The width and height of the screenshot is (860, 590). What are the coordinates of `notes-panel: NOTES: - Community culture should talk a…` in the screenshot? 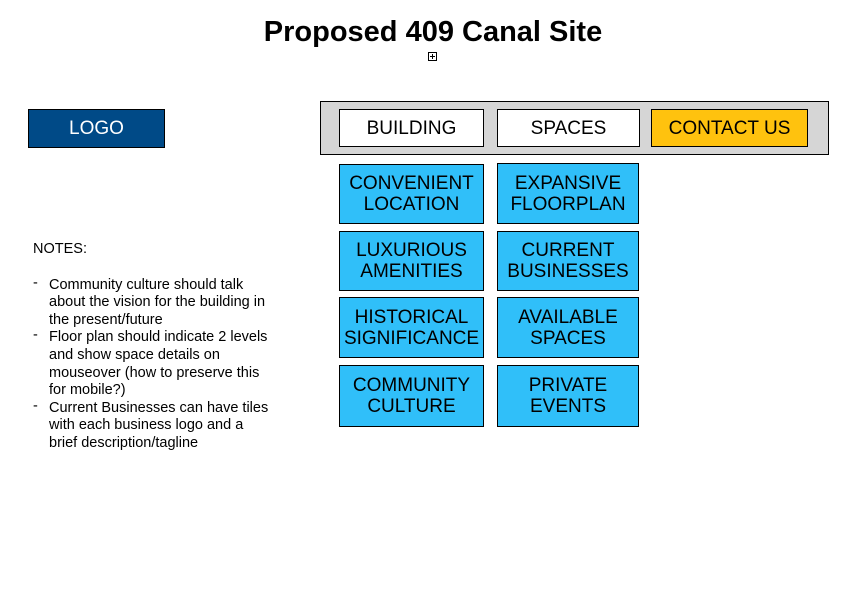 It's located at (153, 347).